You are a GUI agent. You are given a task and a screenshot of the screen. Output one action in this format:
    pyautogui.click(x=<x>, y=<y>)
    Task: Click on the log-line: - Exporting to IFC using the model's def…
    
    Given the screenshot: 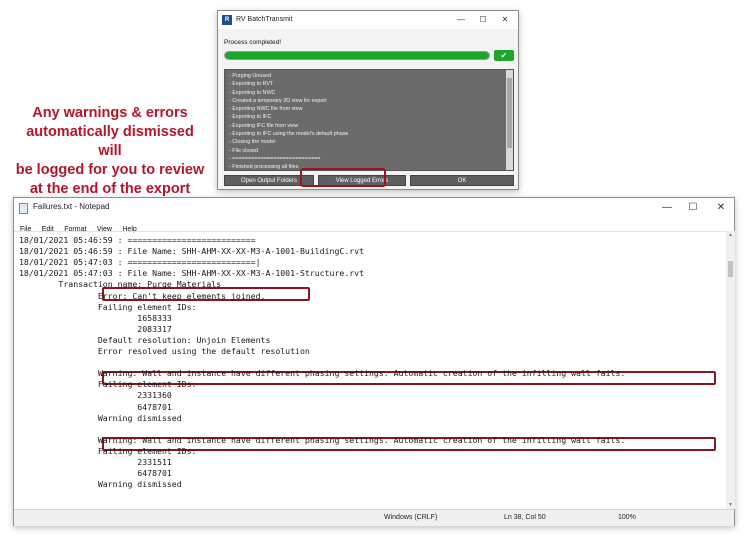 What is the action you would take?
    pyautogui.click(x=289, y=134)
    